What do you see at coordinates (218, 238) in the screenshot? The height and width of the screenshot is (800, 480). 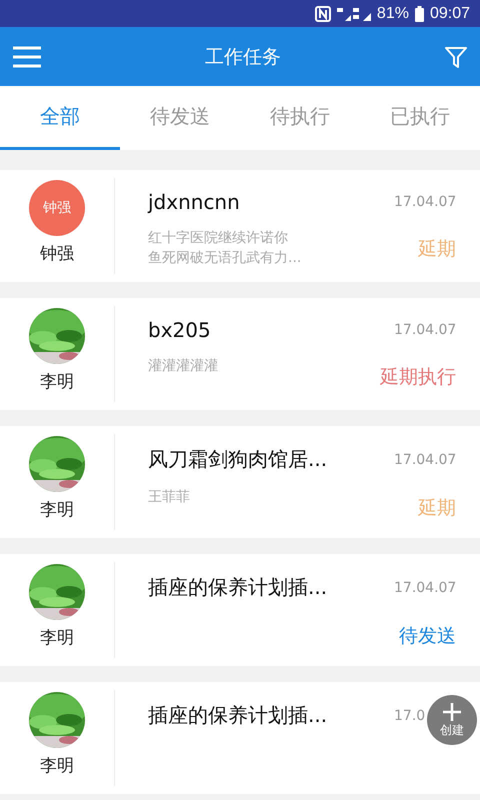 I see `task-description: 红十字医院继续许诺你` at bounding box center [218, 238].